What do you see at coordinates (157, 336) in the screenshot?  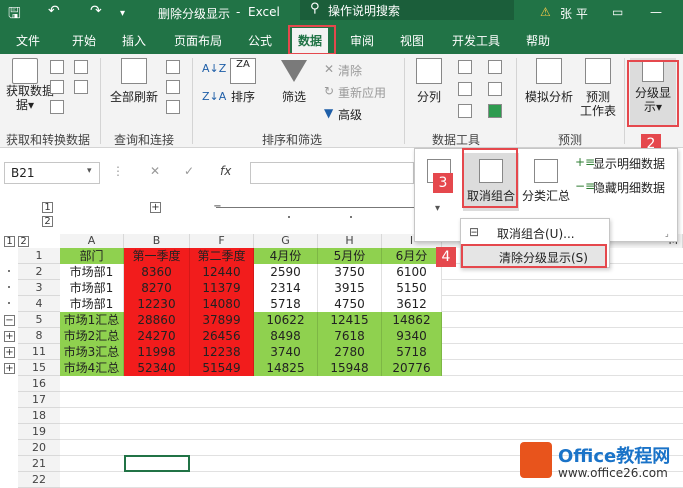 I see `table-cell: 24270` at bounding box center [157, 336].